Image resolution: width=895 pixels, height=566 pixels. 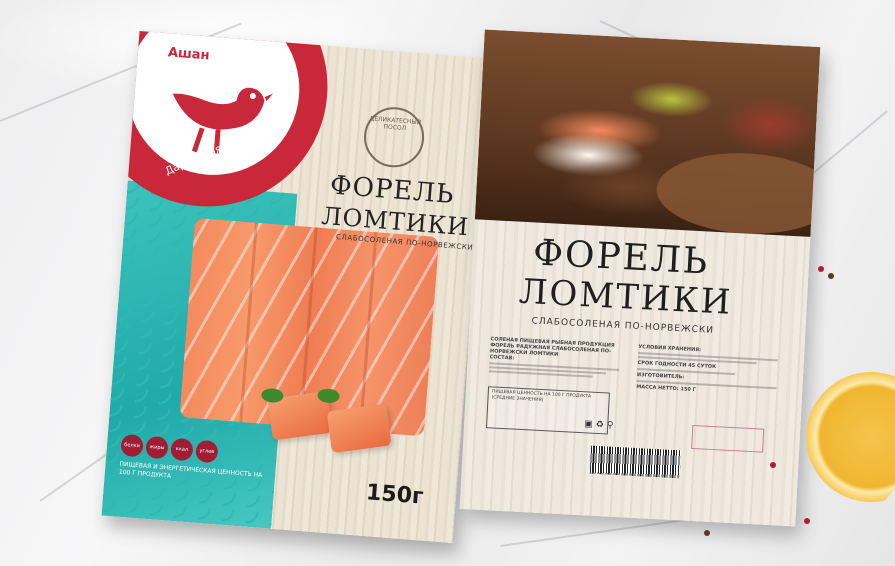 I want to click on lemon-wedge, so click(x=850, y=437).